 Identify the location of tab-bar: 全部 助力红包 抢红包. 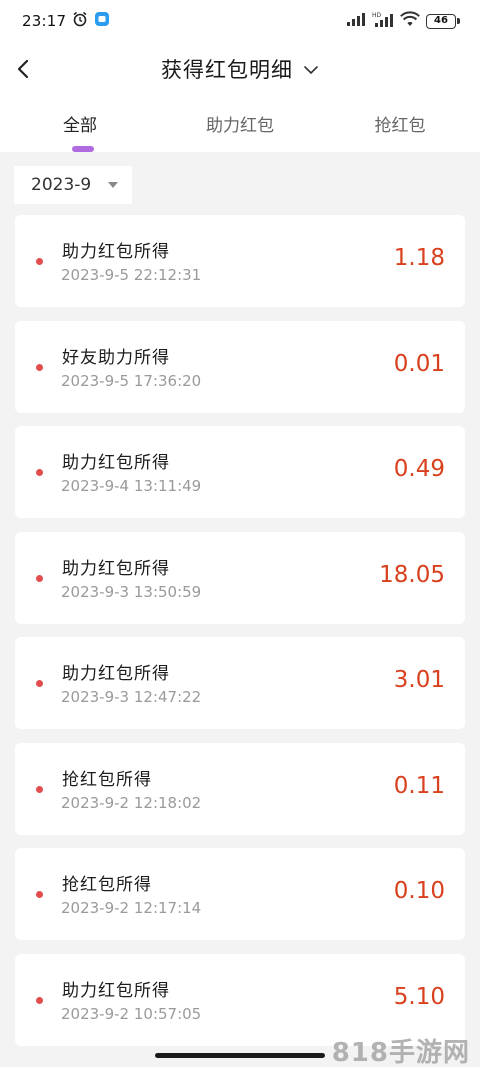
(240, 130).